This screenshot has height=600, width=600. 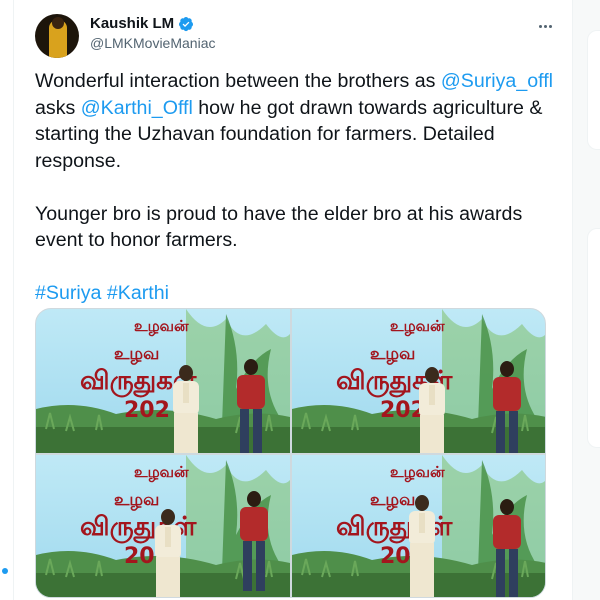 What do you see at coordinates (186, 23) in the screenshot?
I see `verified-badge-icon` at bounding box center [186, 23].